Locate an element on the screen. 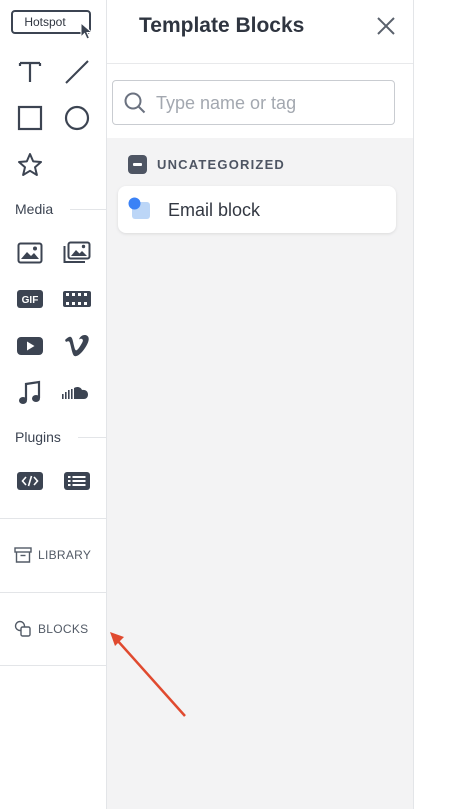 Image resolution: width=451 pixels, height=809 pixels. block-icon is located at coordinates (139, 208).